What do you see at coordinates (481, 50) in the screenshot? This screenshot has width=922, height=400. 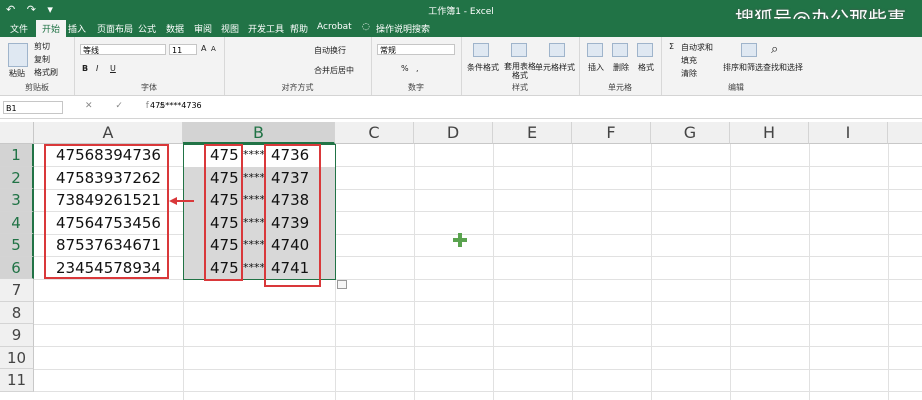 I see `conditional-format-icon` at bounding box center [481, 50].